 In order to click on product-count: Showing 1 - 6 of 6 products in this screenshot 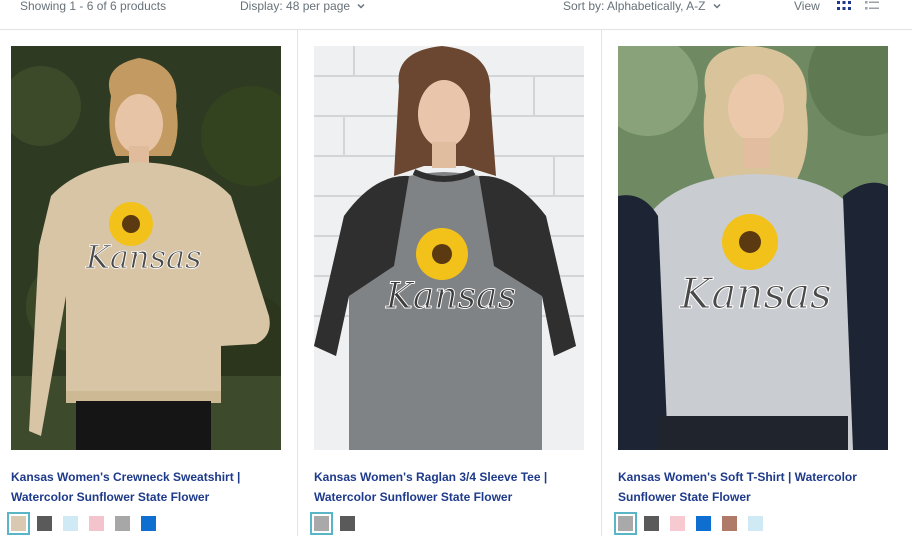, I will do `click(93, 6)`.